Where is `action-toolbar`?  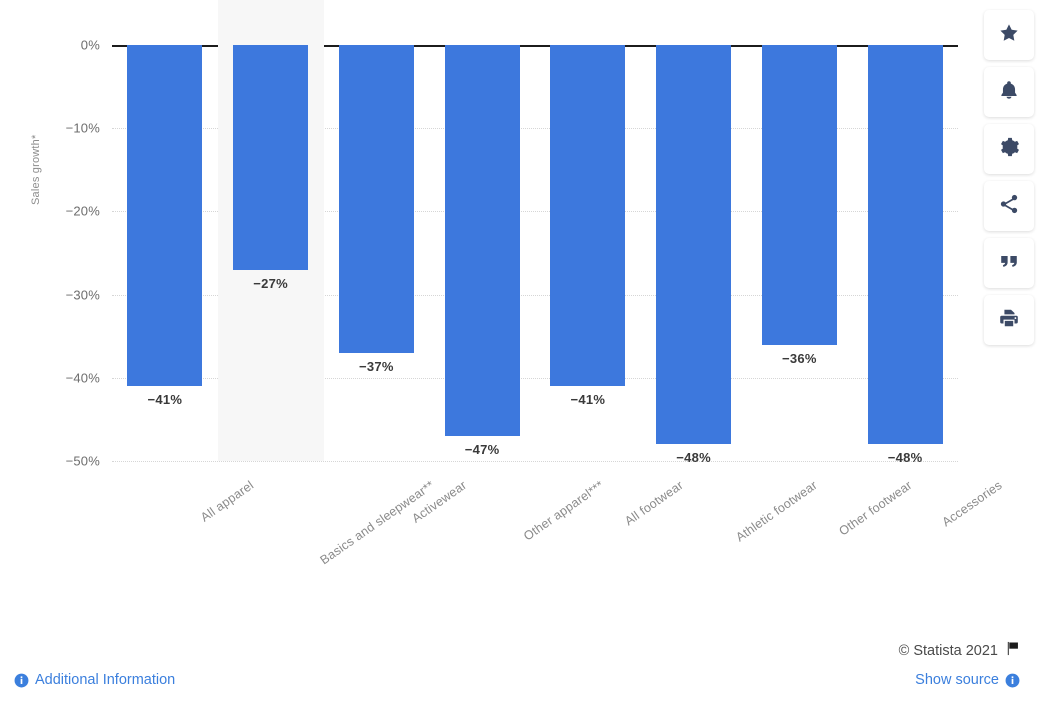 action-toolbar is located at coordinates (1009, 181).